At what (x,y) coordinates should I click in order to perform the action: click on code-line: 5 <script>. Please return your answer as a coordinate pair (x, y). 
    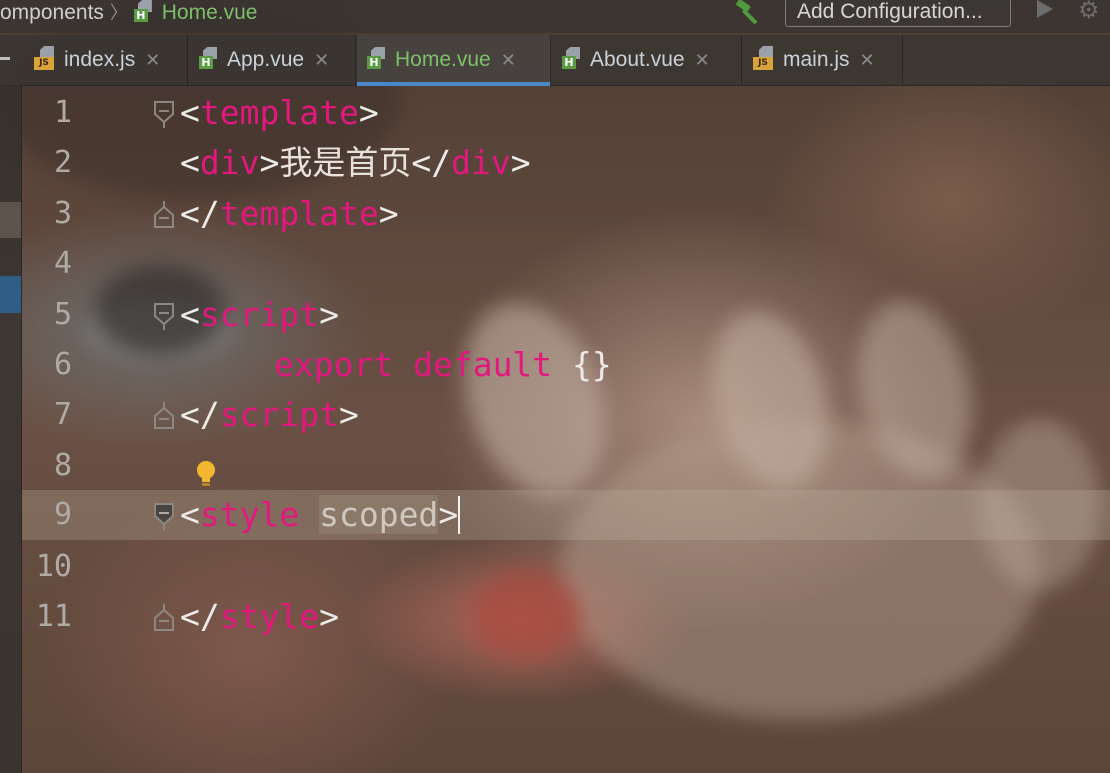
    Looking at the image, I should click on (566, 315).